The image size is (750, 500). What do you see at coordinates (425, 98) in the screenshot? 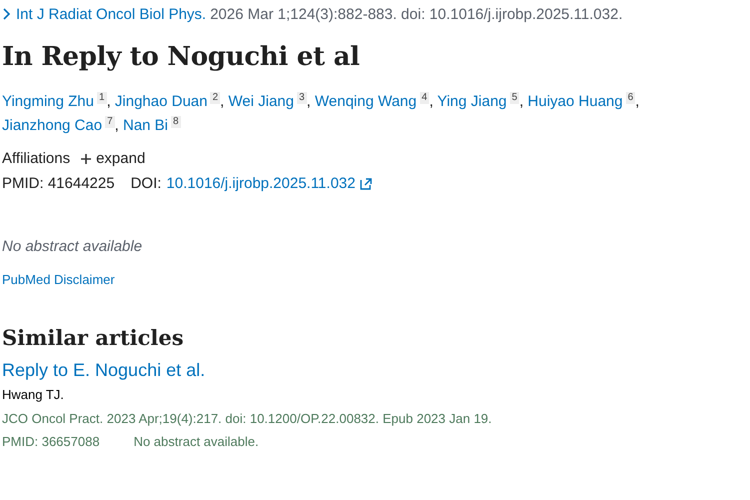
I see `affiliation-number: 4` at bounding box center [425, 98].